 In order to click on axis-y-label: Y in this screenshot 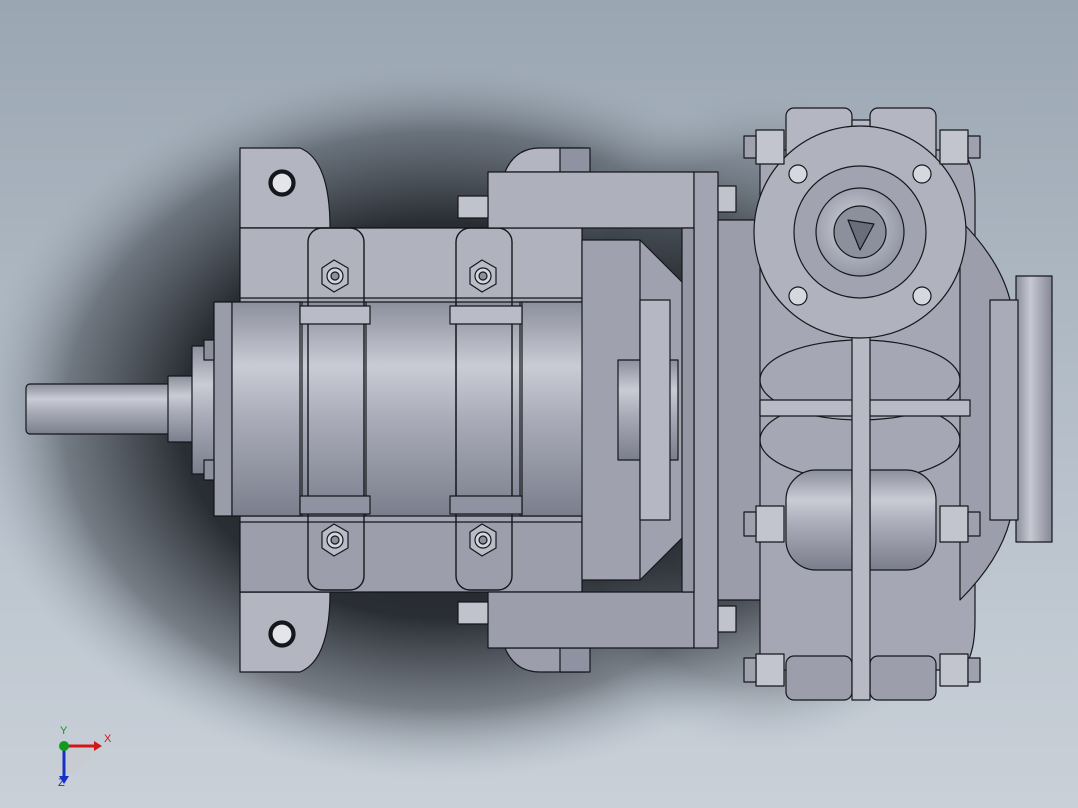, I will do `click(64, 731)`.